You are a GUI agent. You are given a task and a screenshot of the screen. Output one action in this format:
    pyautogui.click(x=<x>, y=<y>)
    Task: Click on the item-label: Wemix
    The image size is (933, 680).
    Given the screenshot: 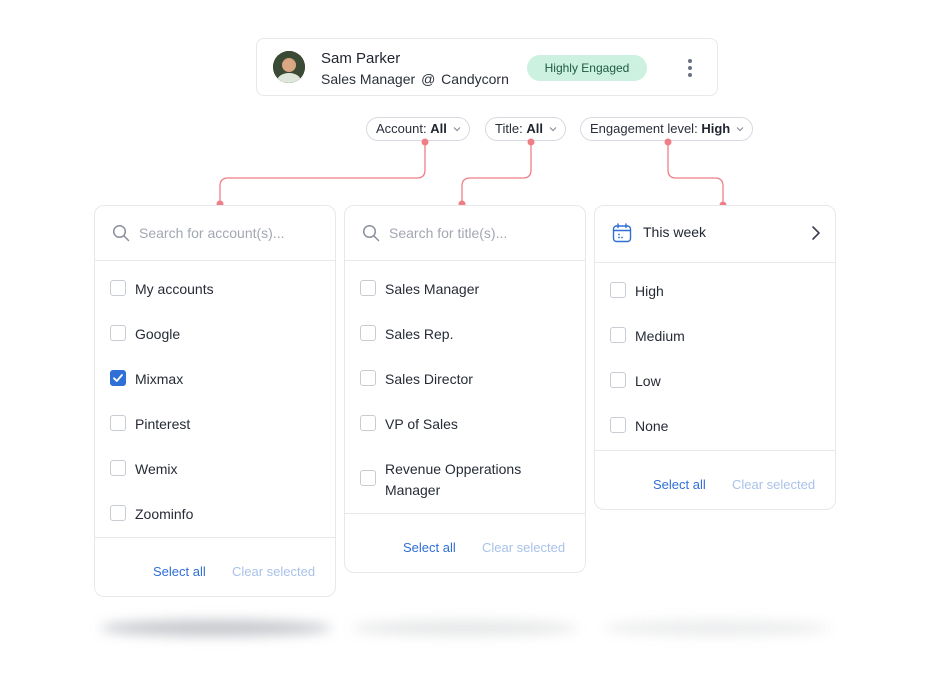 What is the action you would take?
    pyautogui.click(x=156, y=469)
    